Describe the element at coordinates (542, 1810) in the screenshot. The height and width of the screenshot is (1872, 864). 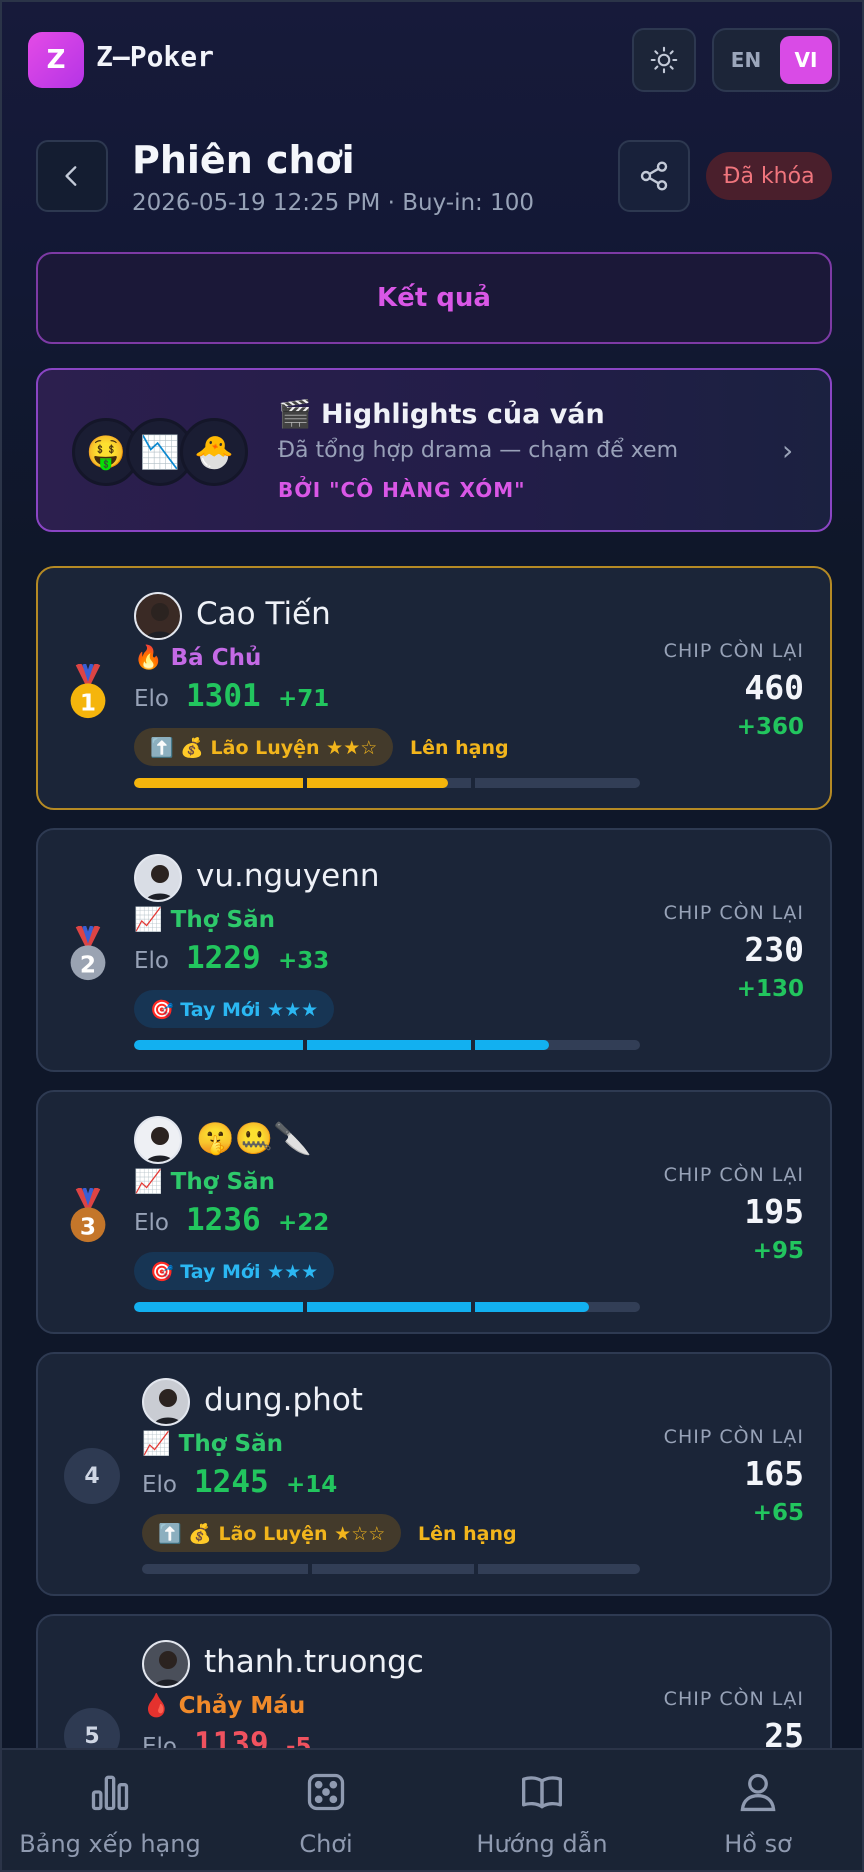
I see `nav-guide: Hướng dẫn` at that location.